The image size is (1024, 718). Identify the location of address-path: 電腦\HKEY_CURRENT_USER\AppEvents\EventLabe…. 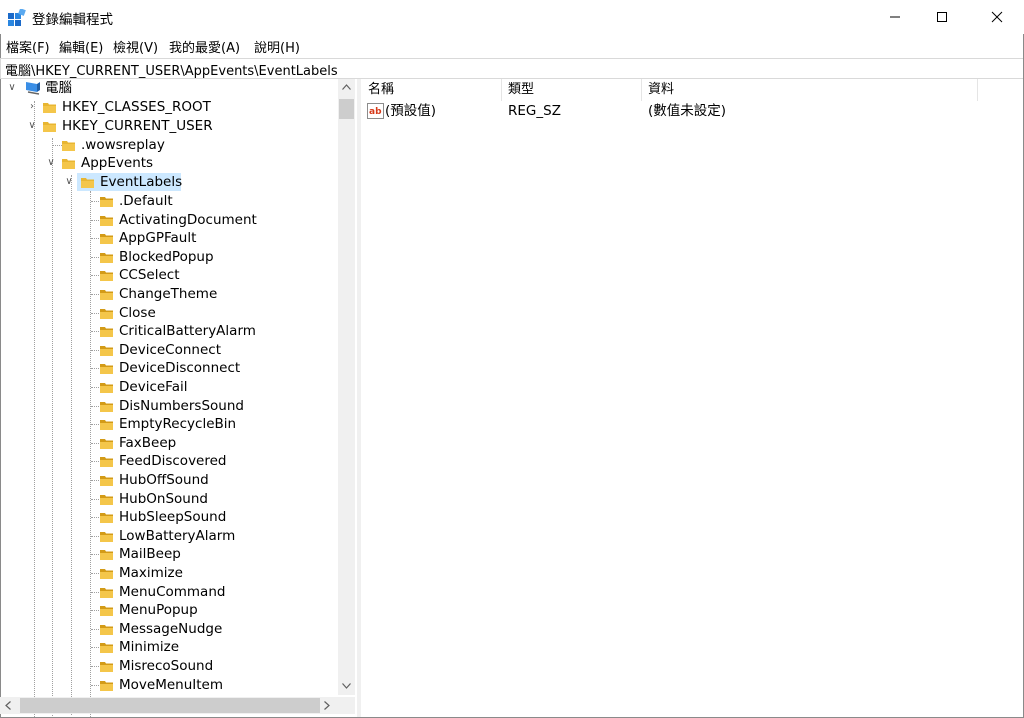
(171, 69).